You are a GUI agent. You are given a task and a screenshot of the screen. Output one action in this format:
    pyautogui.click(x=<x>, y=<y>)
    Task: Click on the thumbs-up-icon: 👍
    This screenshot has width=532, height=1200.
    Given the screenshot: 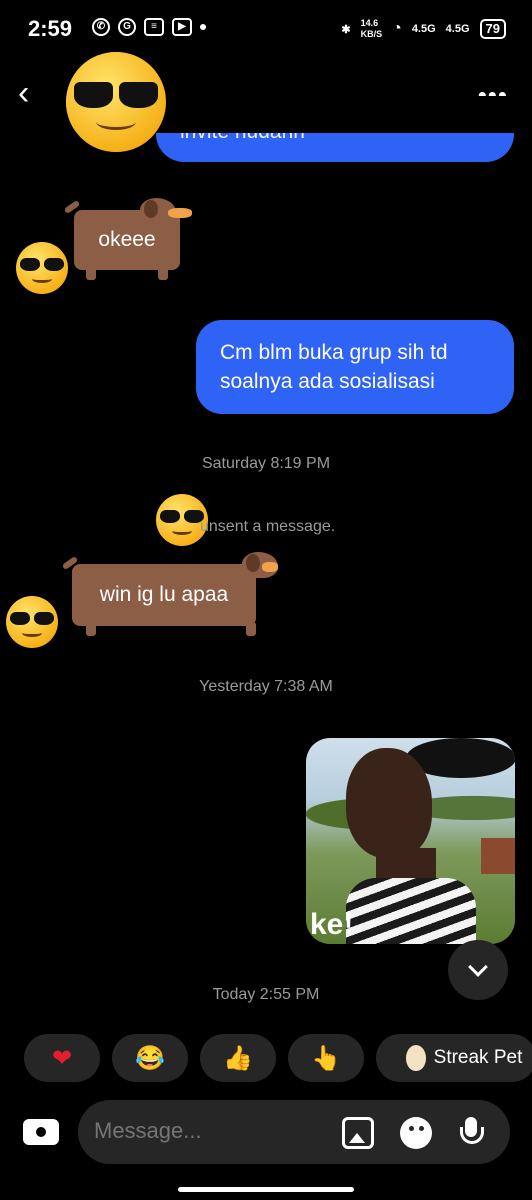 What is the action you would take?
    pyautogui.click(x=238, y=1058)
    